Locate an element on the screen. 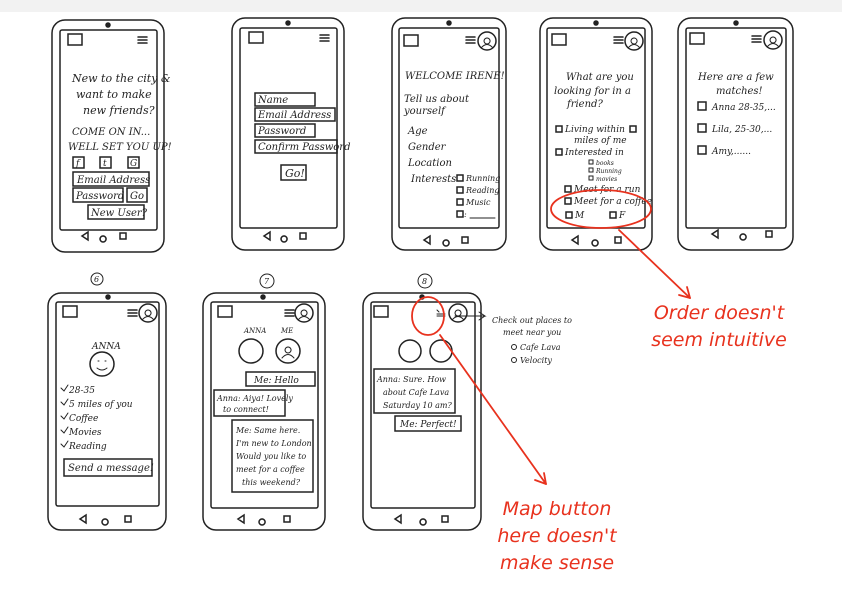 The height and width of the screenshot is (595, 842). msg-anna-line-3: Saturday 10 am? is located at coordinates (417, 405).